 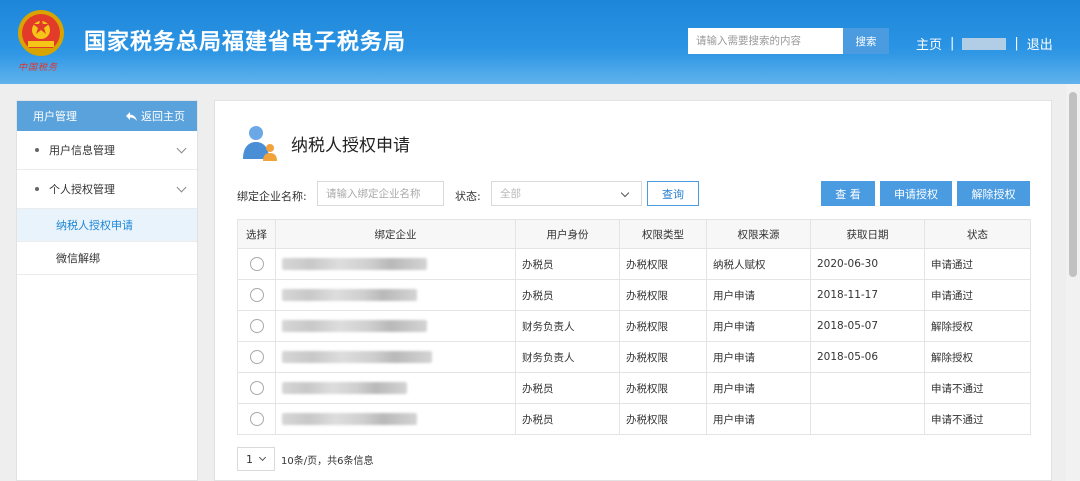 I want to click on table-row: 办税员 办税权限 用户申请 2018-11-17 申请通过, so click(x=634, y=295).